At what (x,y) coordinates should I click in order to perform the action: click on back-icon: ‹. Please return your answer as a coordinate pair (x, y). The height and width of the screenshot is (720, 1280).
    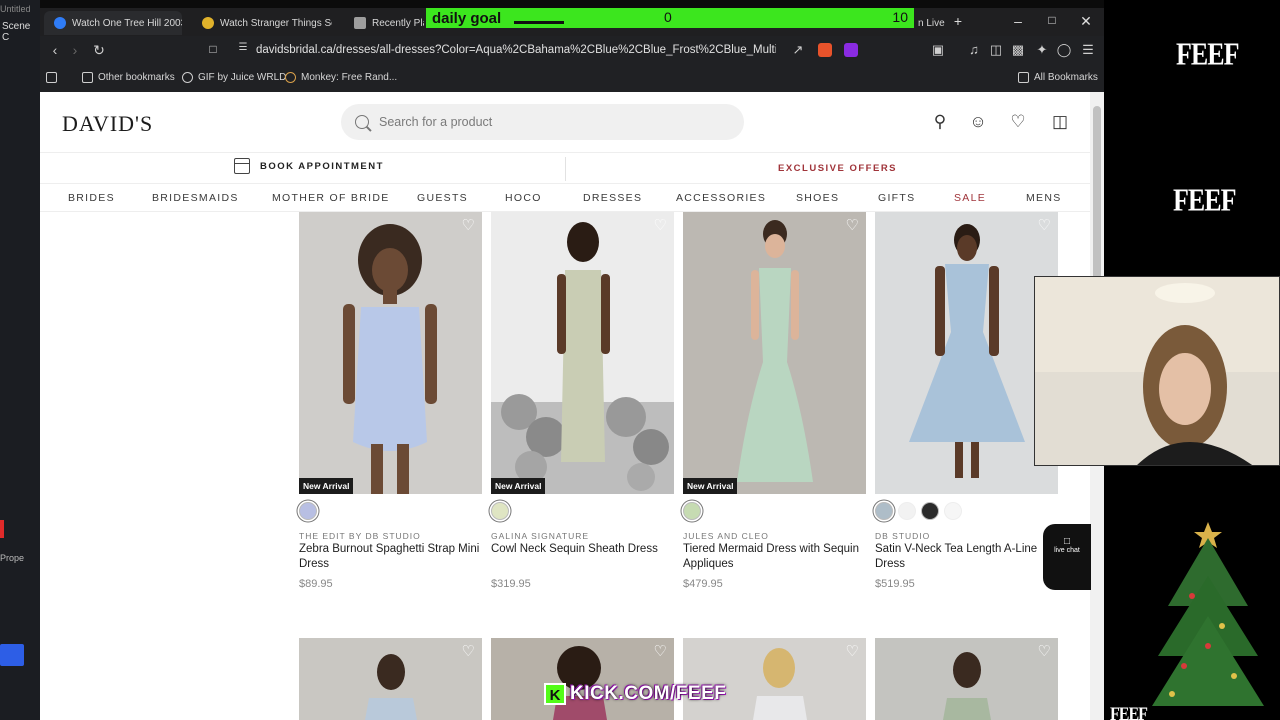
    Looking at the image, I should click on (55, 50).